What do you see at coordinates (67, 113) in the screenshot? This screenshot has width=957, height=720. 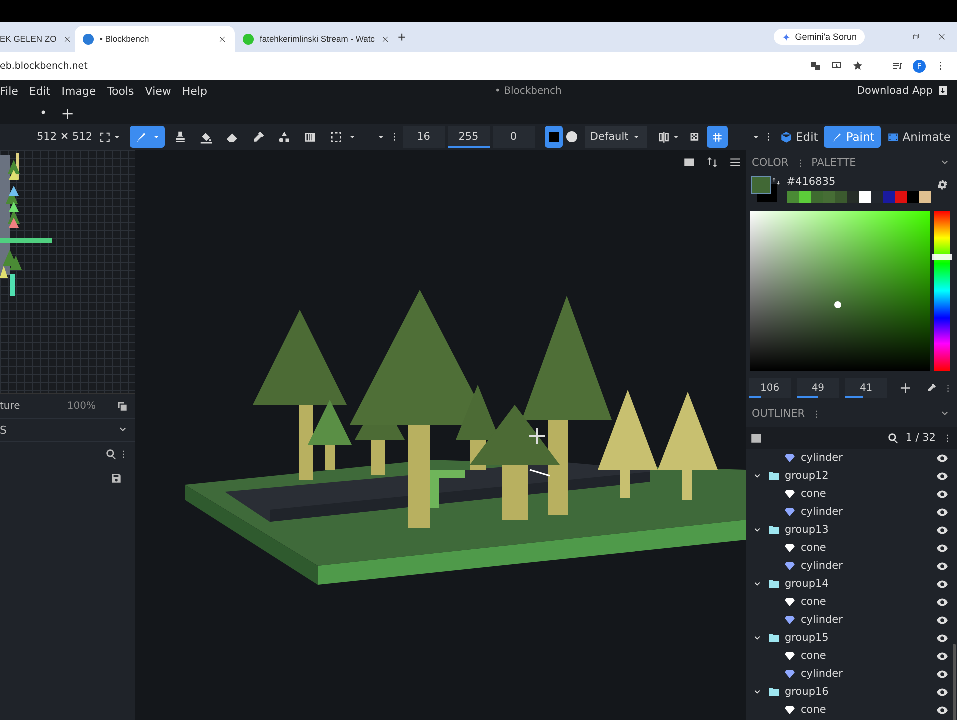 I see `add-tab-button: +` at bounding box center [67, 113].